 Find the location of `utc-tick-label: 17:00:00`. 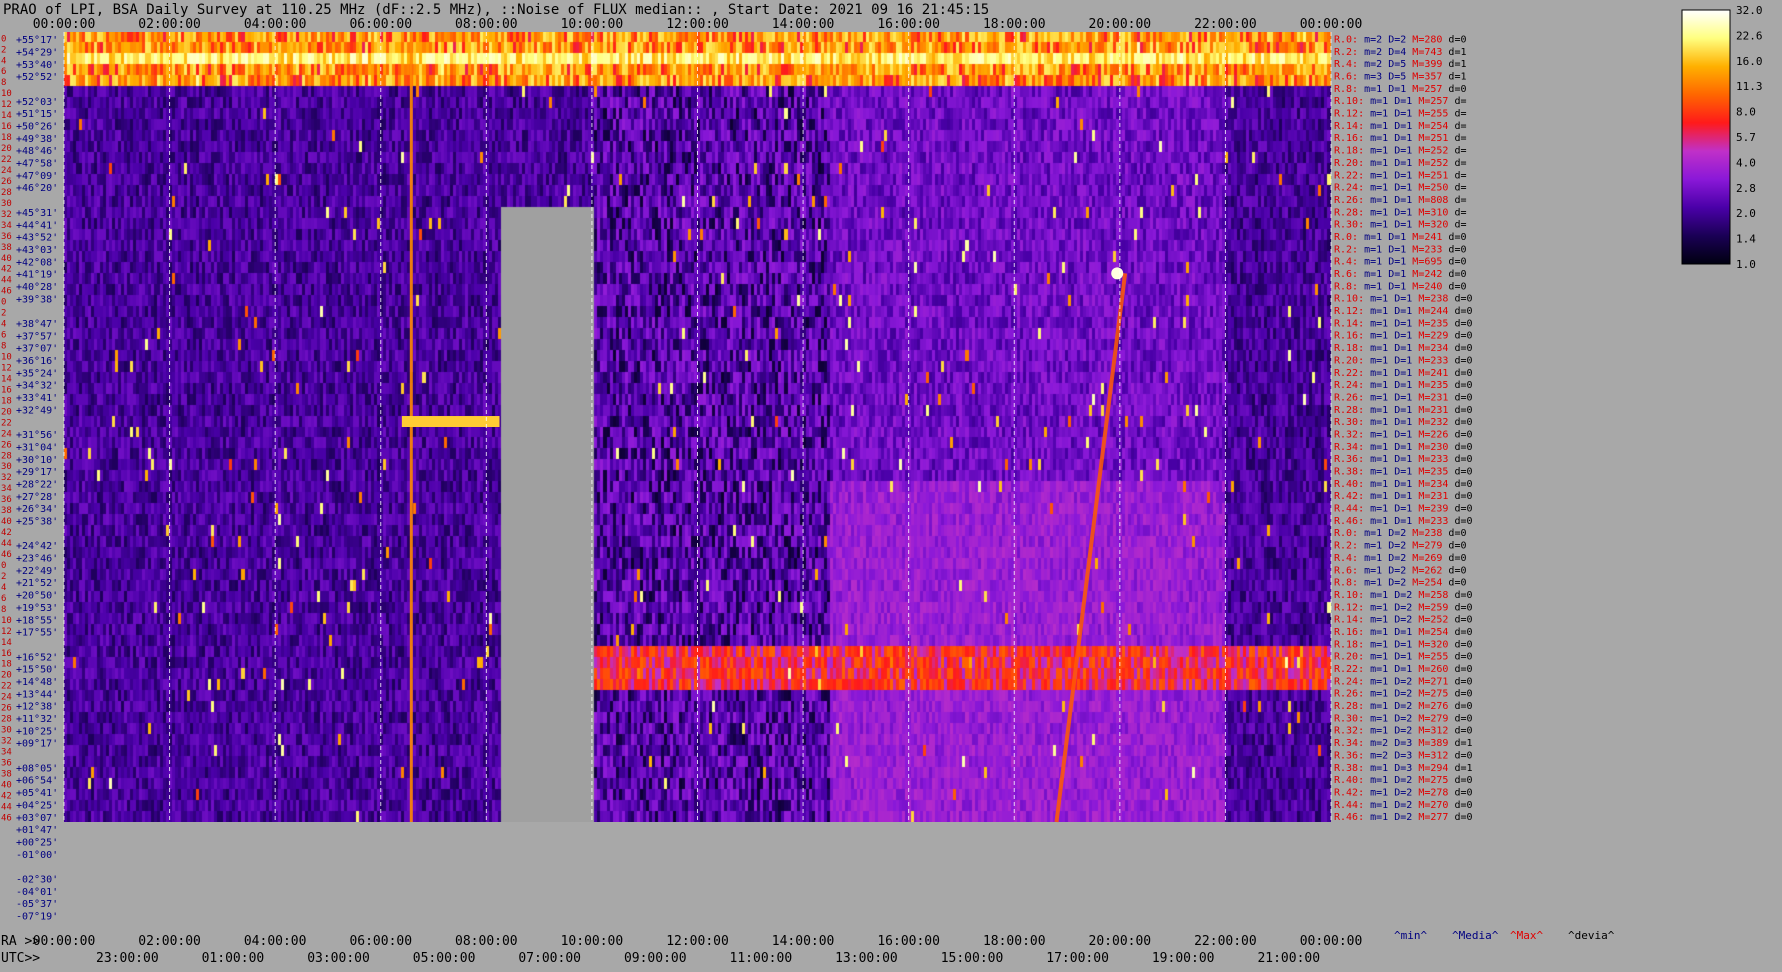

utc-tick-label: 17:00:00 is located at coordinates (1077, 958).